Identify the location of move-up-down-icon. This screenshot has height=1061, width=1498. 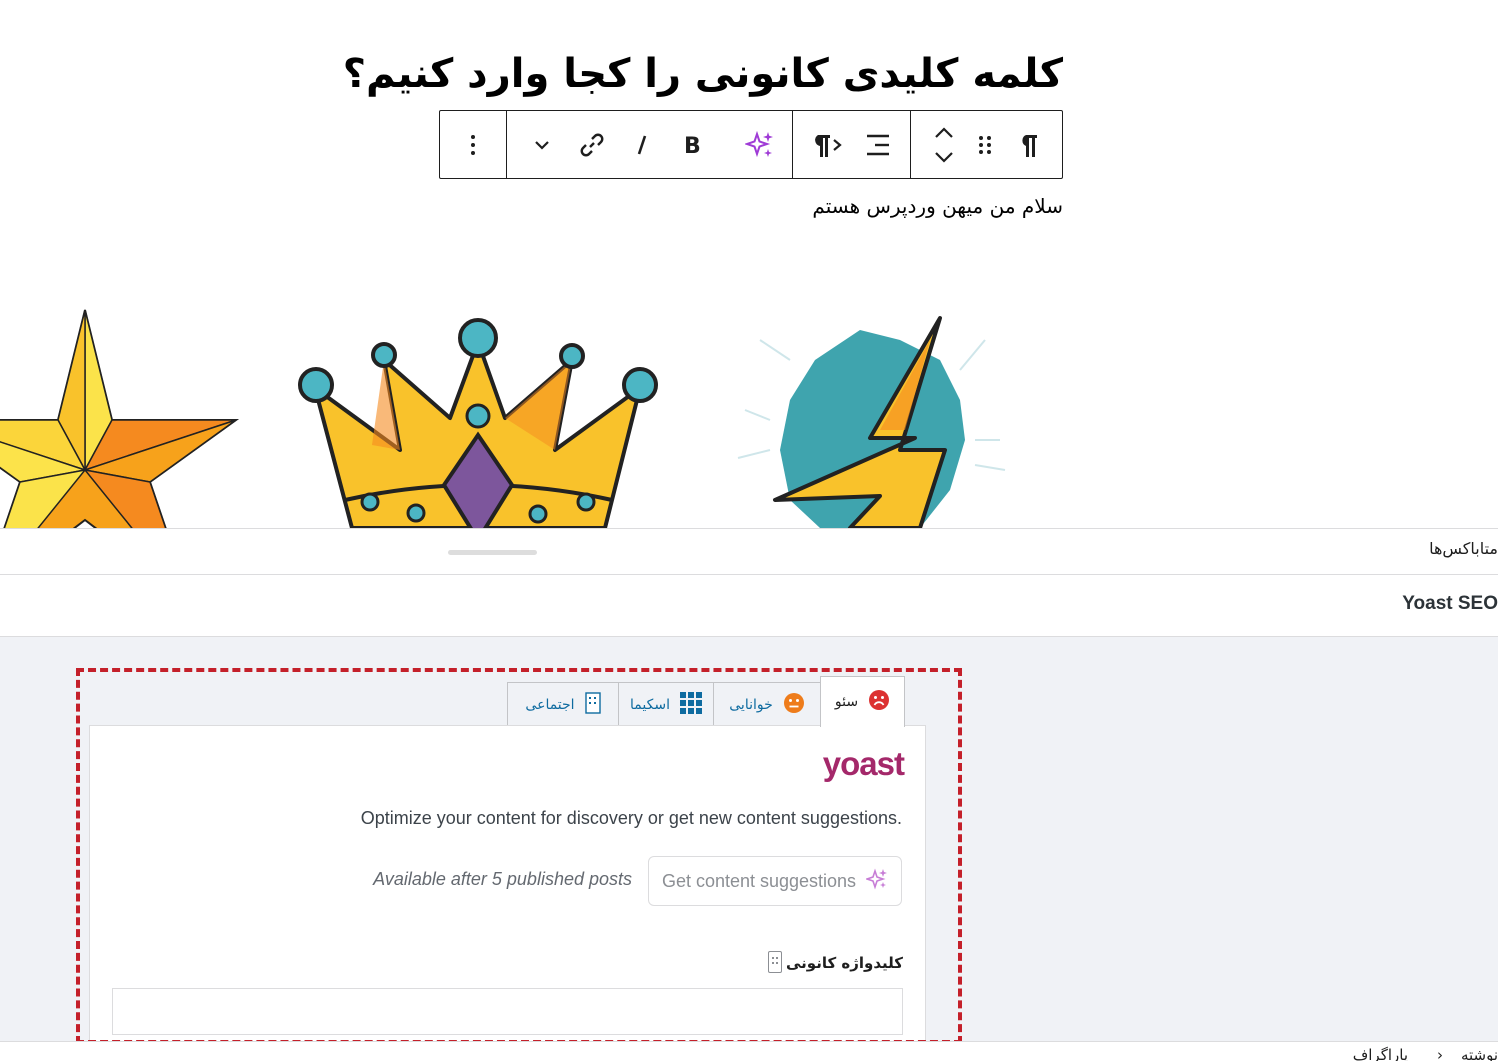
(944, 145).